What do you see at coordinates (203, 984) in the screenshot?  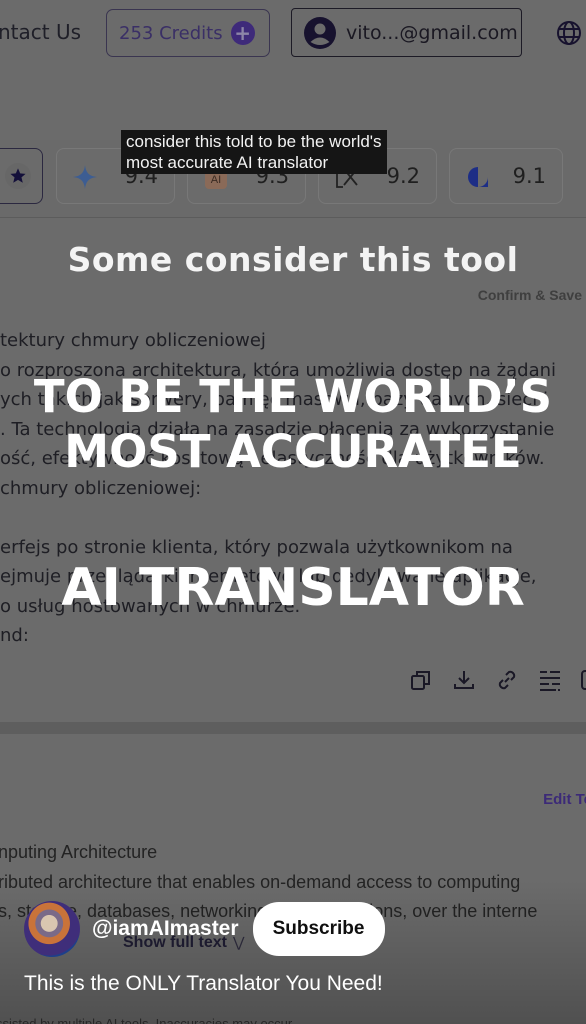 I see `video-title: This is the ONLY Translator You Need!` at bounding box center [203, 984].